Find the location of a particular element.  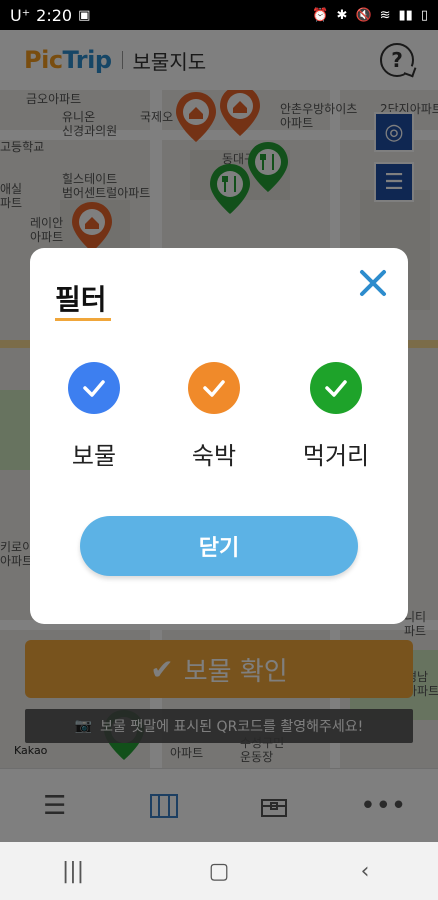

alarm-icon: ⏰ is located at coordinates (320, 15).